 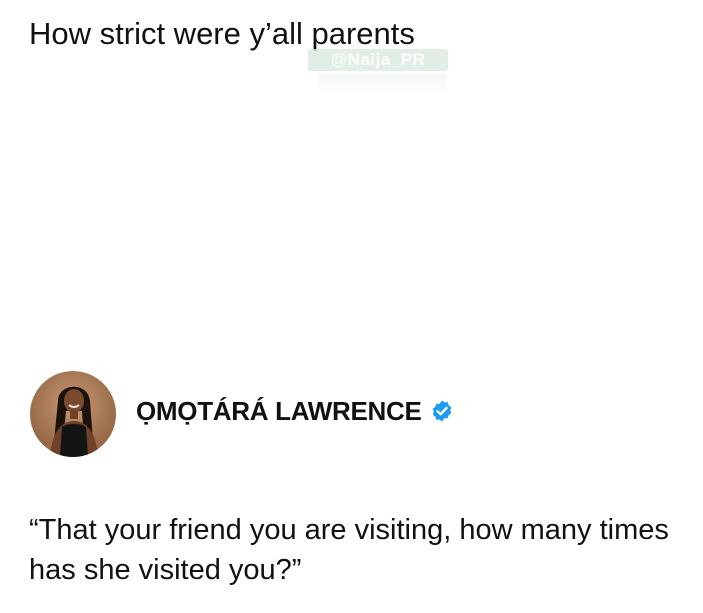 I want to click on profile-photo-icon, so click(x=73, y=414).